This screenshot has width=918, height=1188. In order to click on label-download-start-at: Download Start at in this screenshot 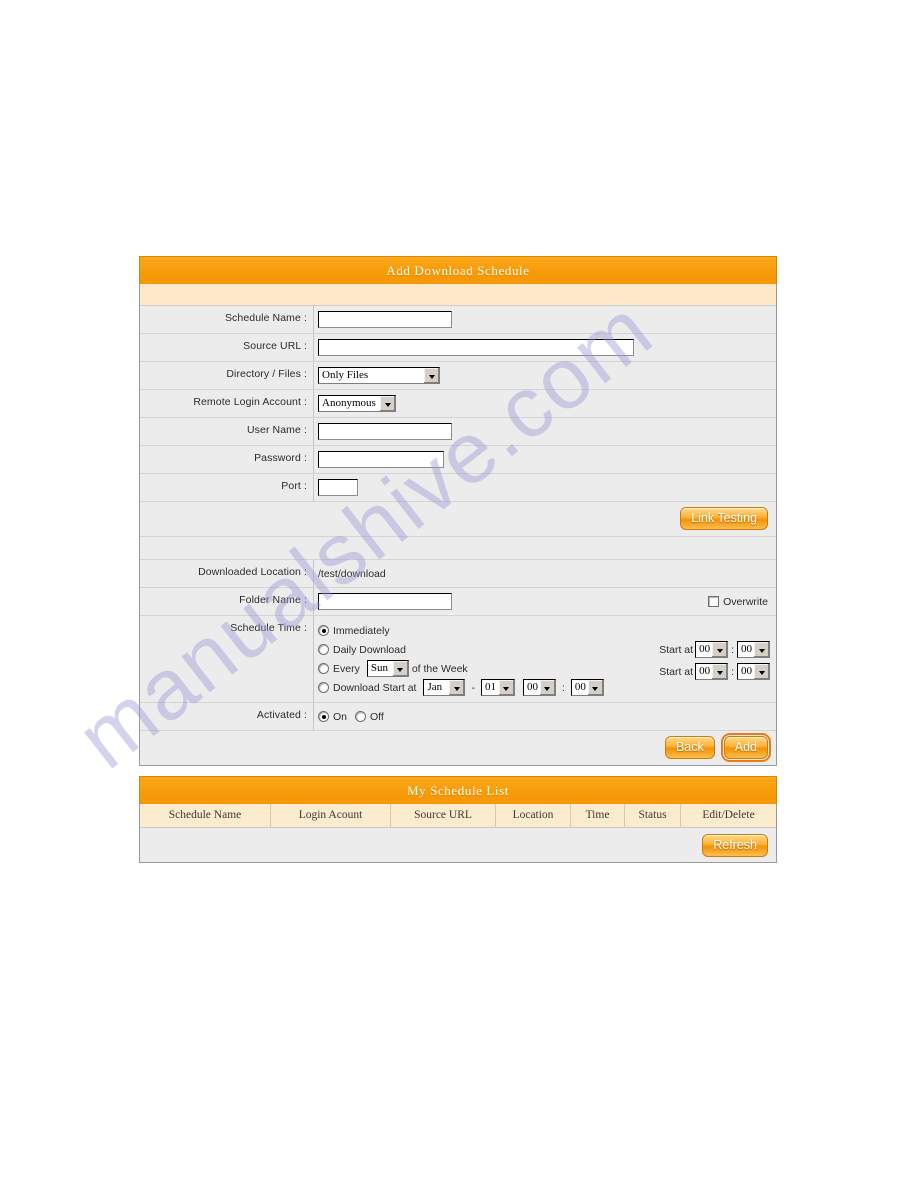, I will do `click(375, 687)`.